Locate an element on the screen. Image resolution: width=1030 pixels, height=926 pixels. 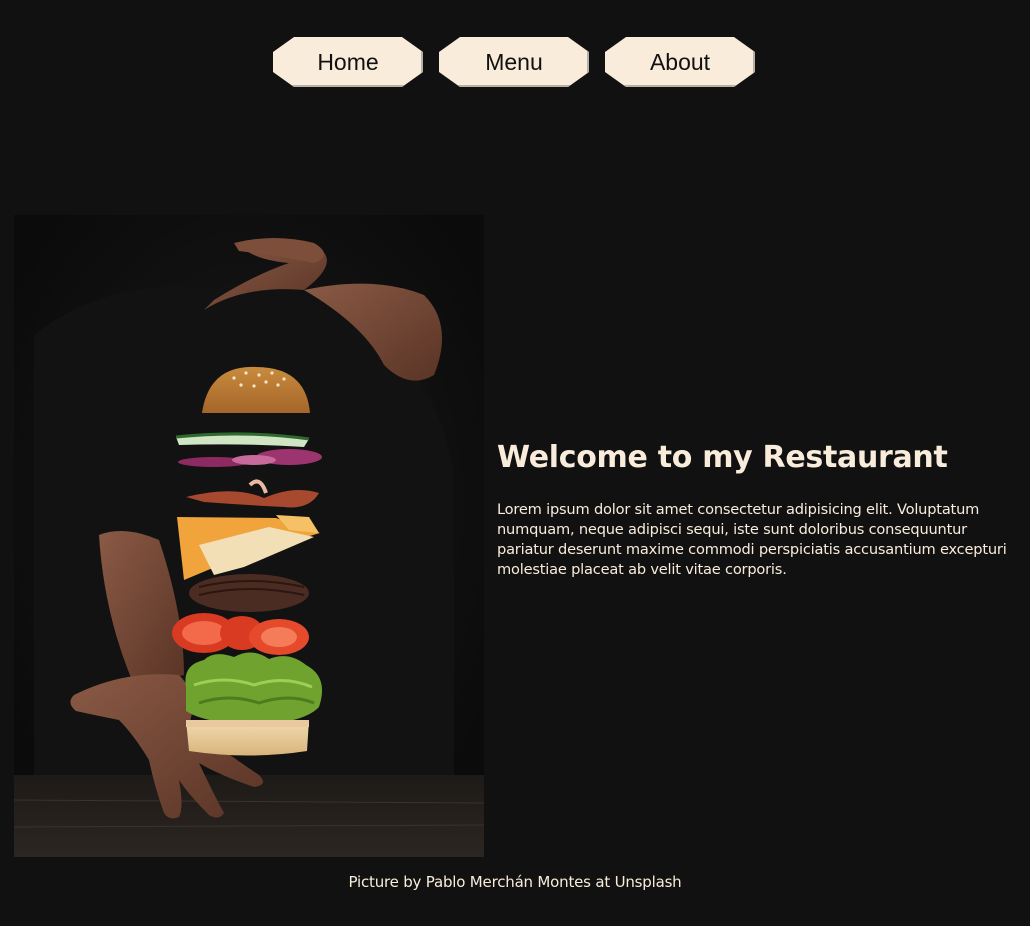
nav-about-button: About is located at coordinates (680, 62).